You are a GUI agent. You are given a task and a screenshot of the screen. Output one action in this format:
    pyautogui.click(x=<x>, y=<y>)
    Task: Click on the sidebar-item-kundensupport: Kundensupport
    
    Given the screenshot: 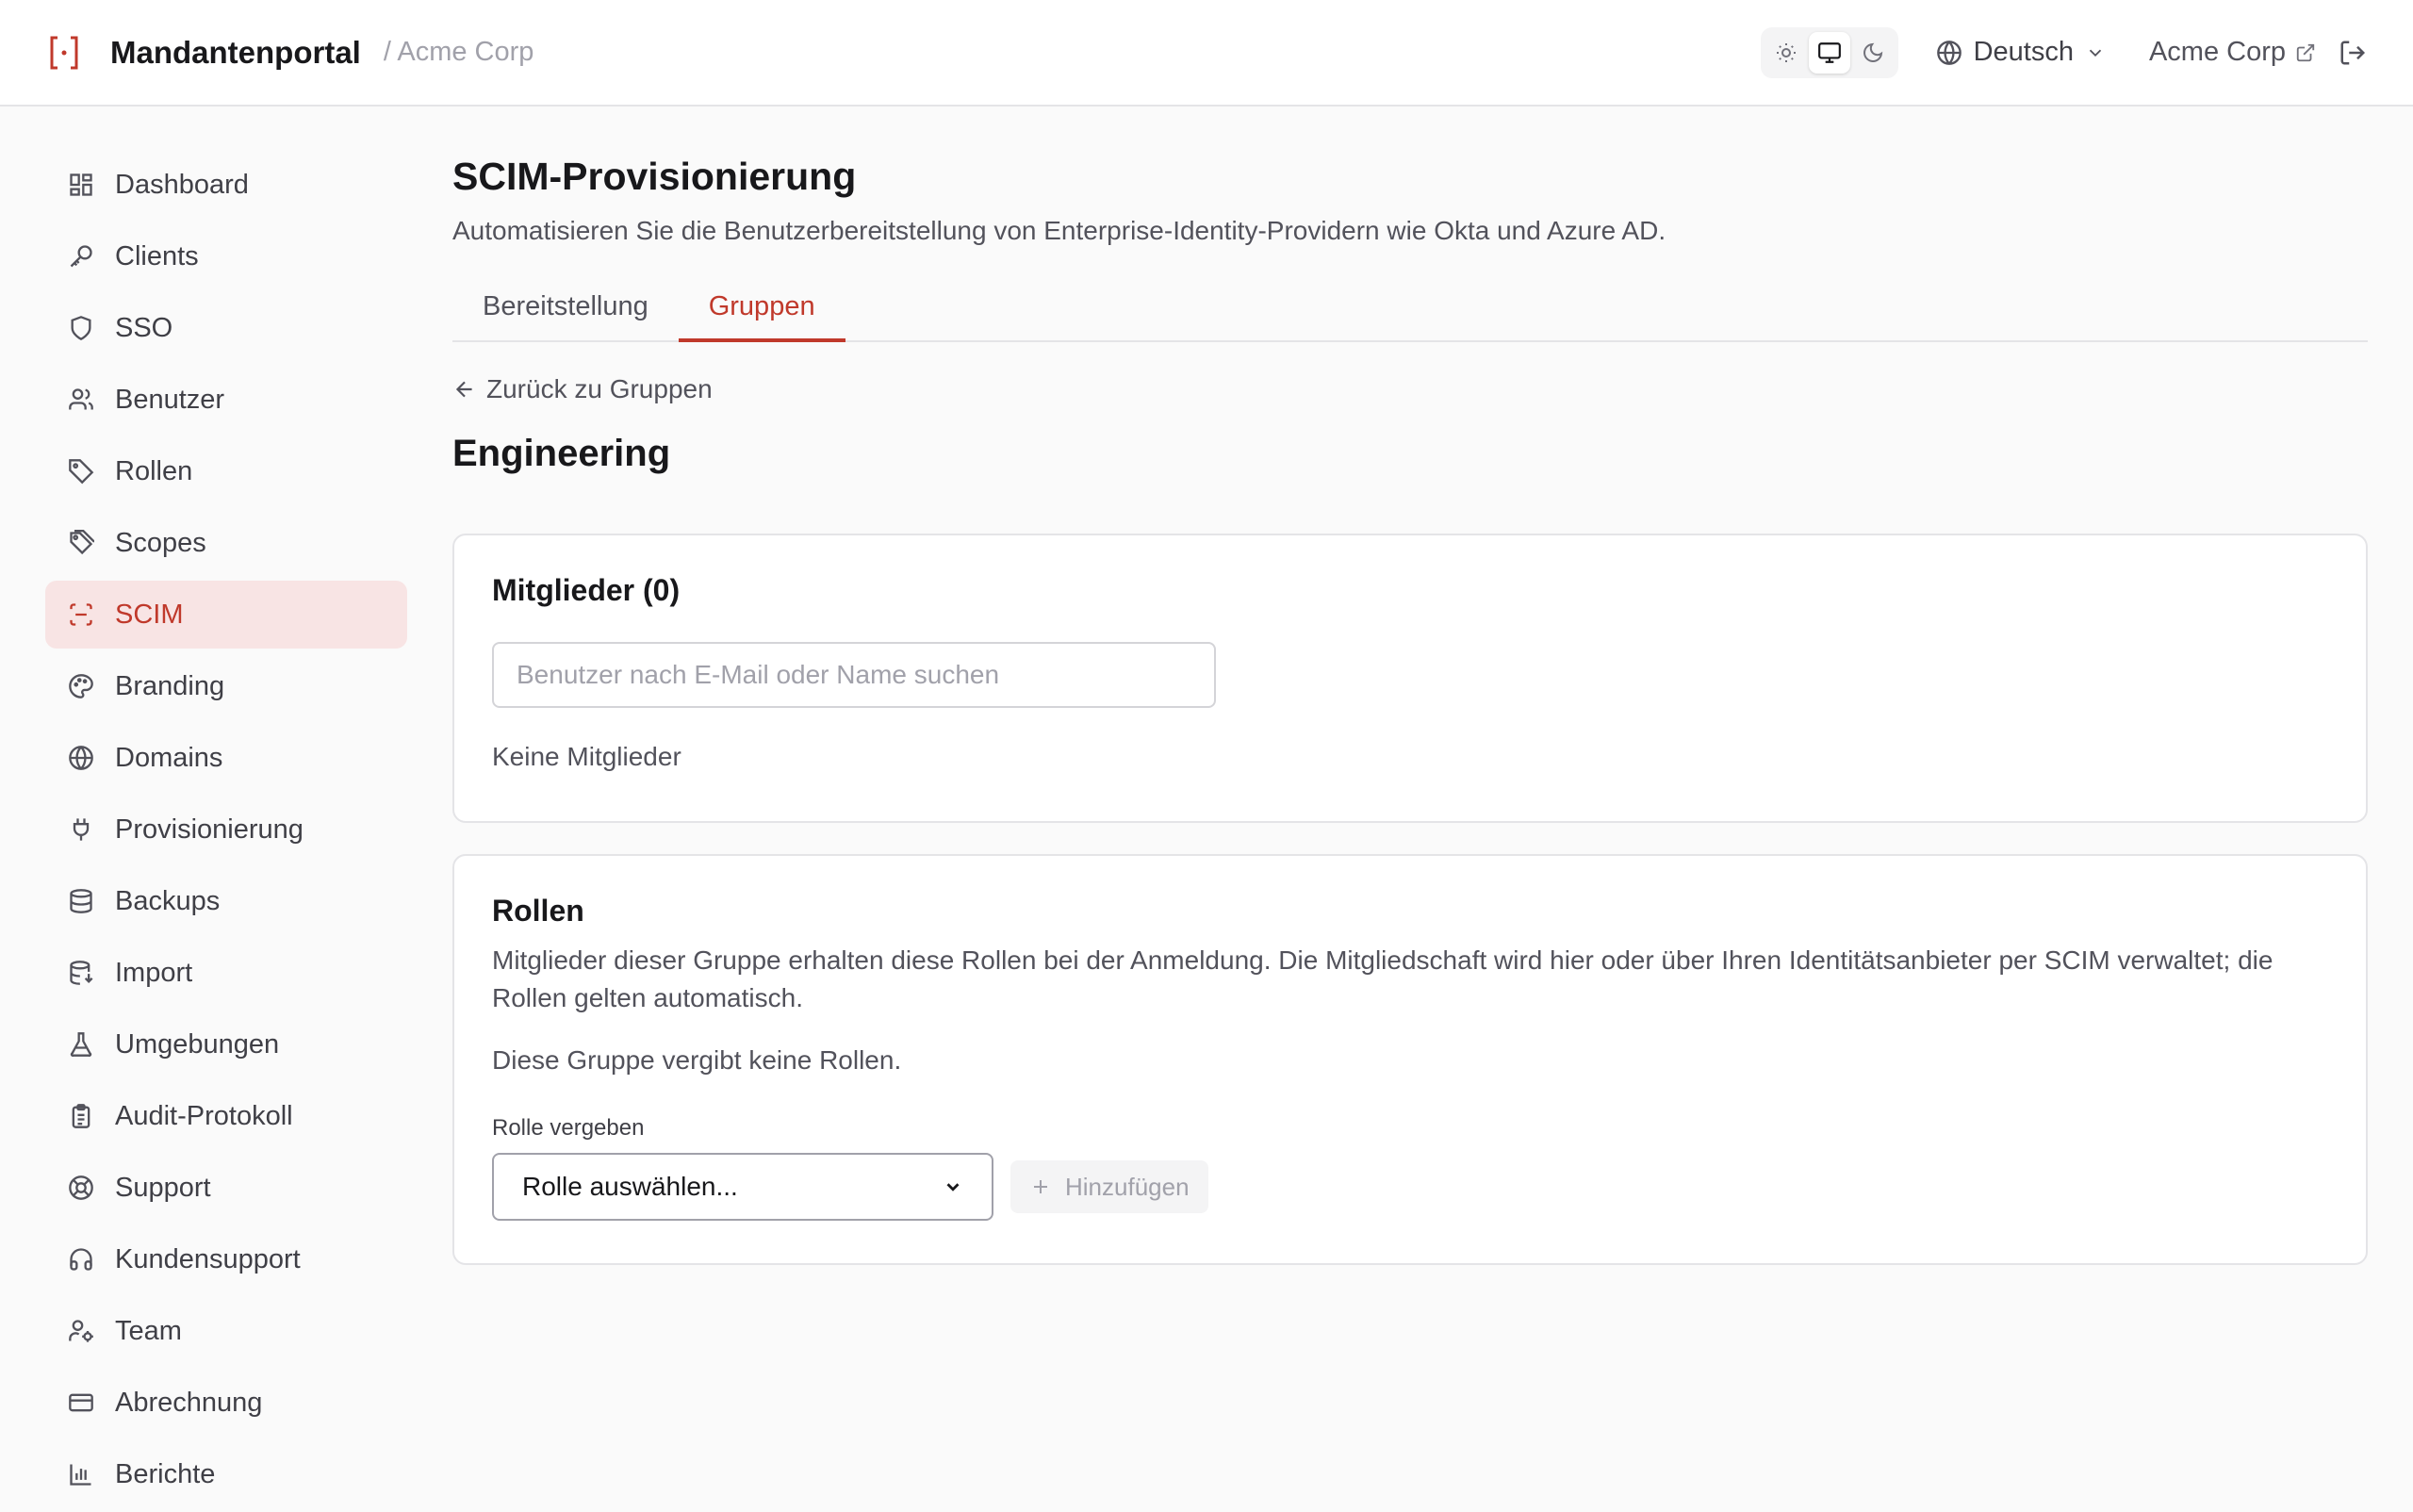 What is the action you would take?
    pyautogui.click(x=226, y=1259)
    